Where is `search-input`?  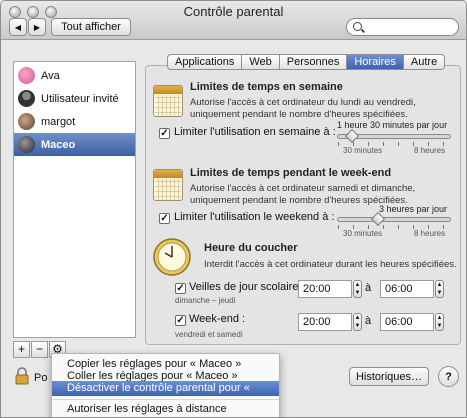 search-input is located at coordinates (402, 27).